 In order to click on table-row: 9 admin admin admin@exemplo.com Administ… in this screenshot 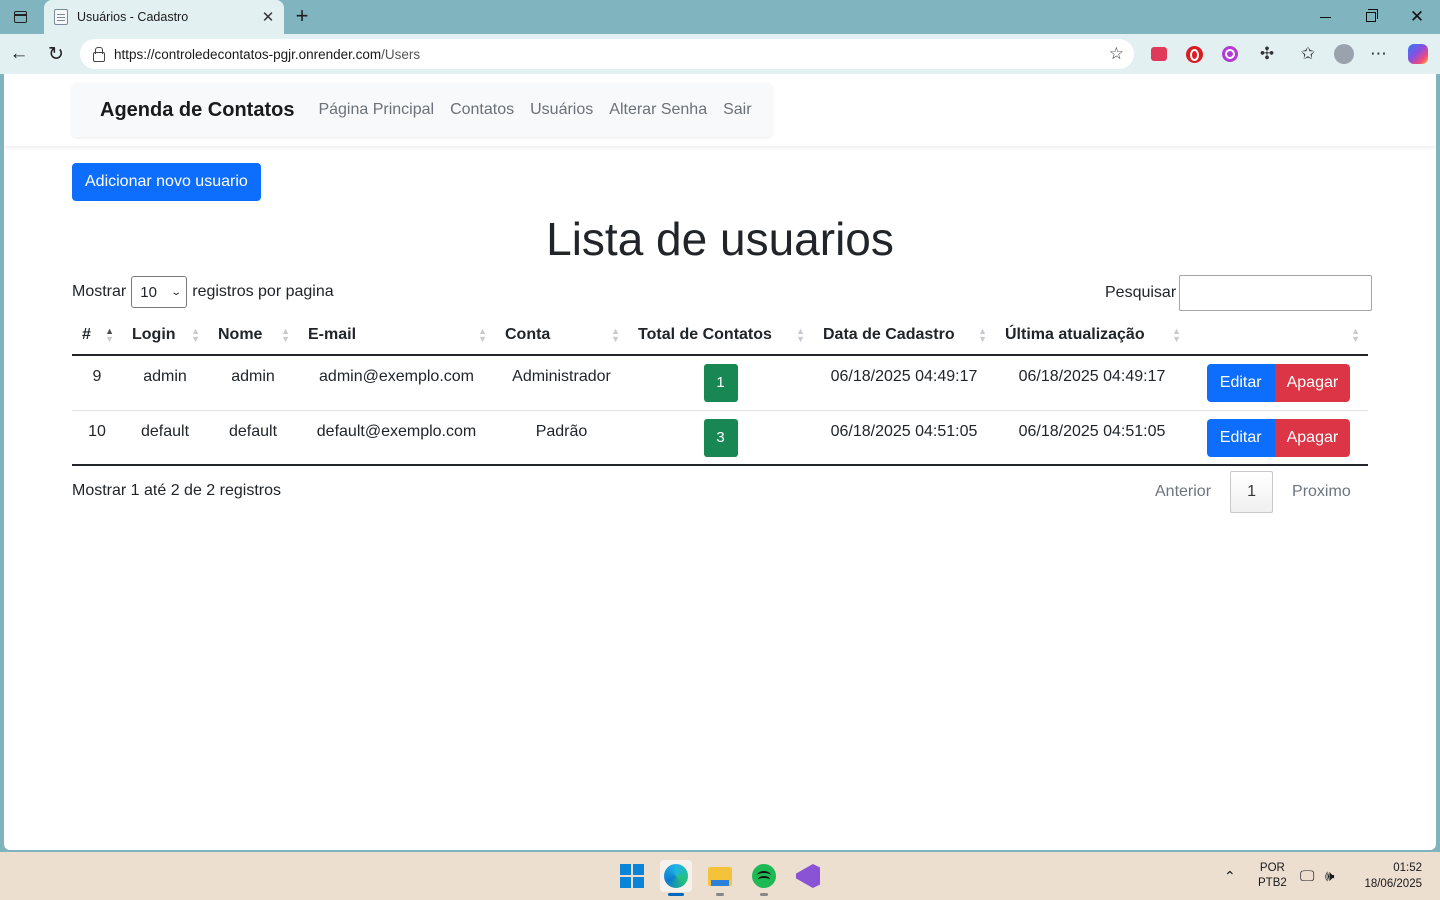, I will do `click(720, 383)`.